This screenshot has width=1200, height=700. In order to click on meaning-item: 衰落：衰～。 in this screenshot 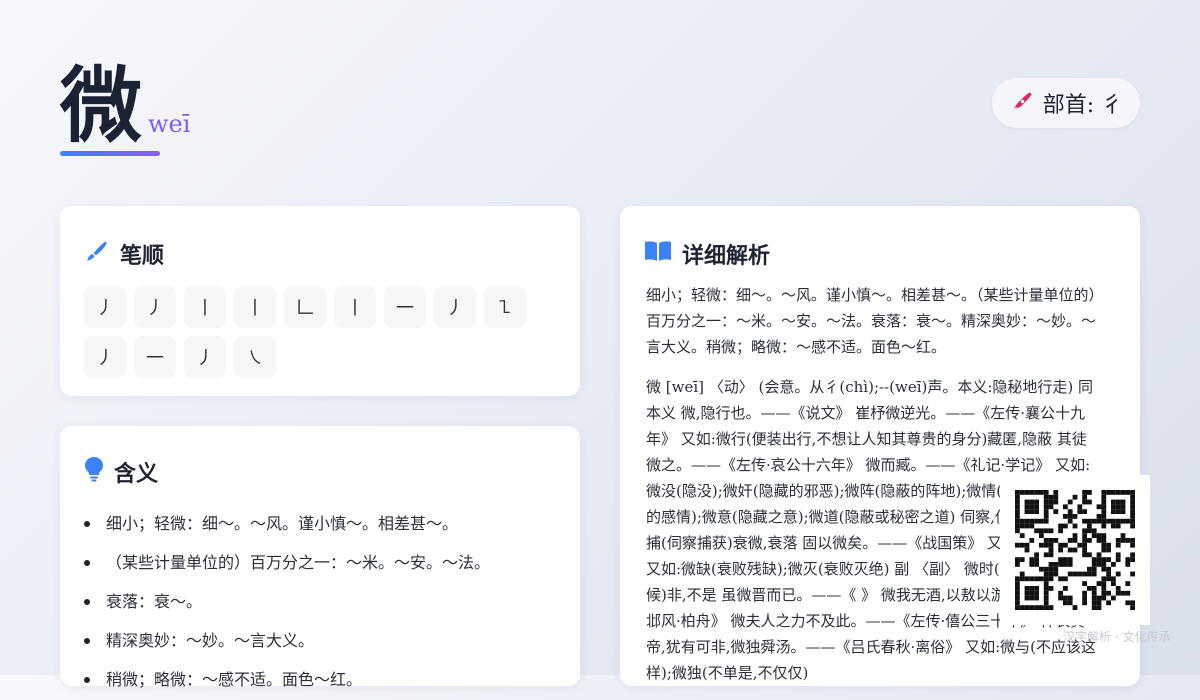, I will do `click(287, 601)`.